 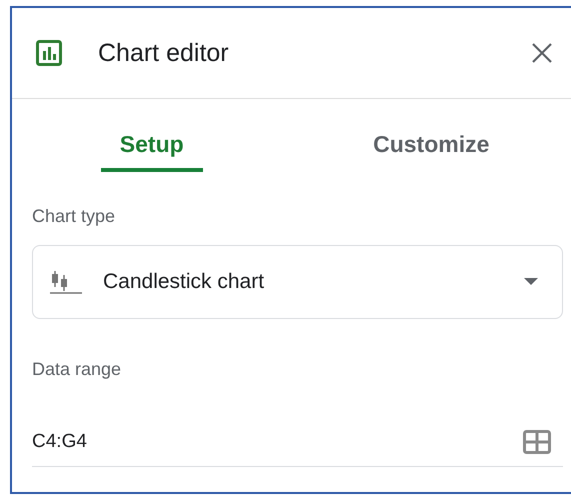 I want to click on grid-icon, so click(x=537, y=442).